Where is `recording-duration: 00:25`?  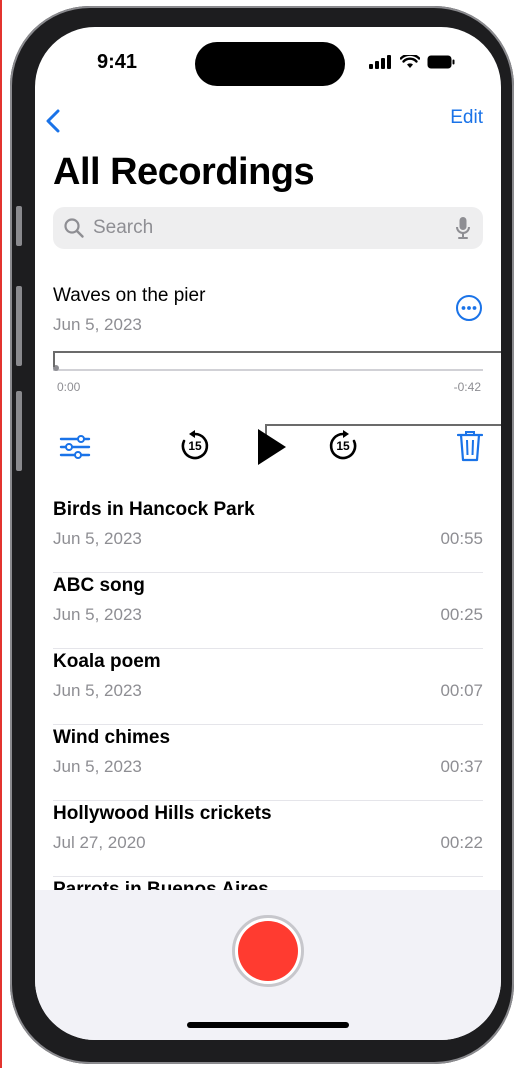
recording-duration: 00:25 is located at coordinates (461, 614).